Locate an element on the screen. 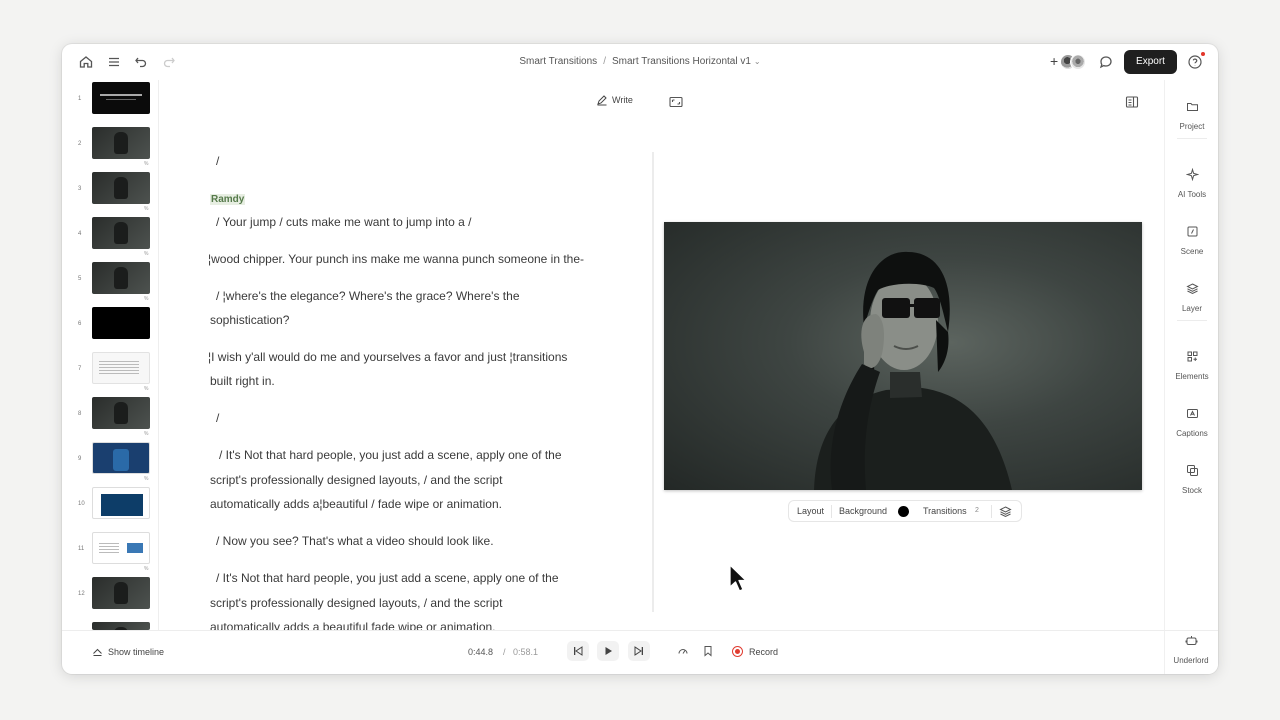 This screenshot has width=1280, height=720. scene-thumb: 6 is located at coordinates (110, 327).